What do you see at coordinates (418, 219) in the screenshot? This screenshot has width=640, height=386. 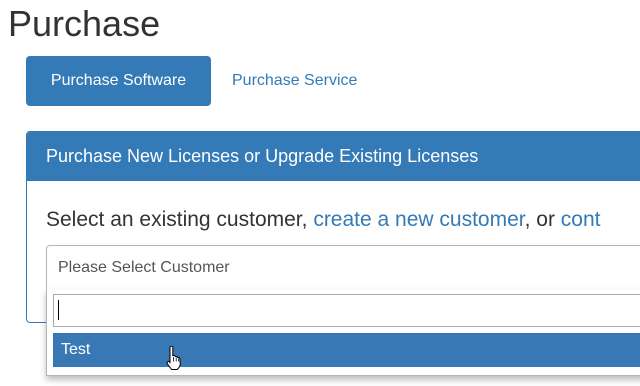 I see `create-customer-link: create a new customer` at bounding box center [418, 219].